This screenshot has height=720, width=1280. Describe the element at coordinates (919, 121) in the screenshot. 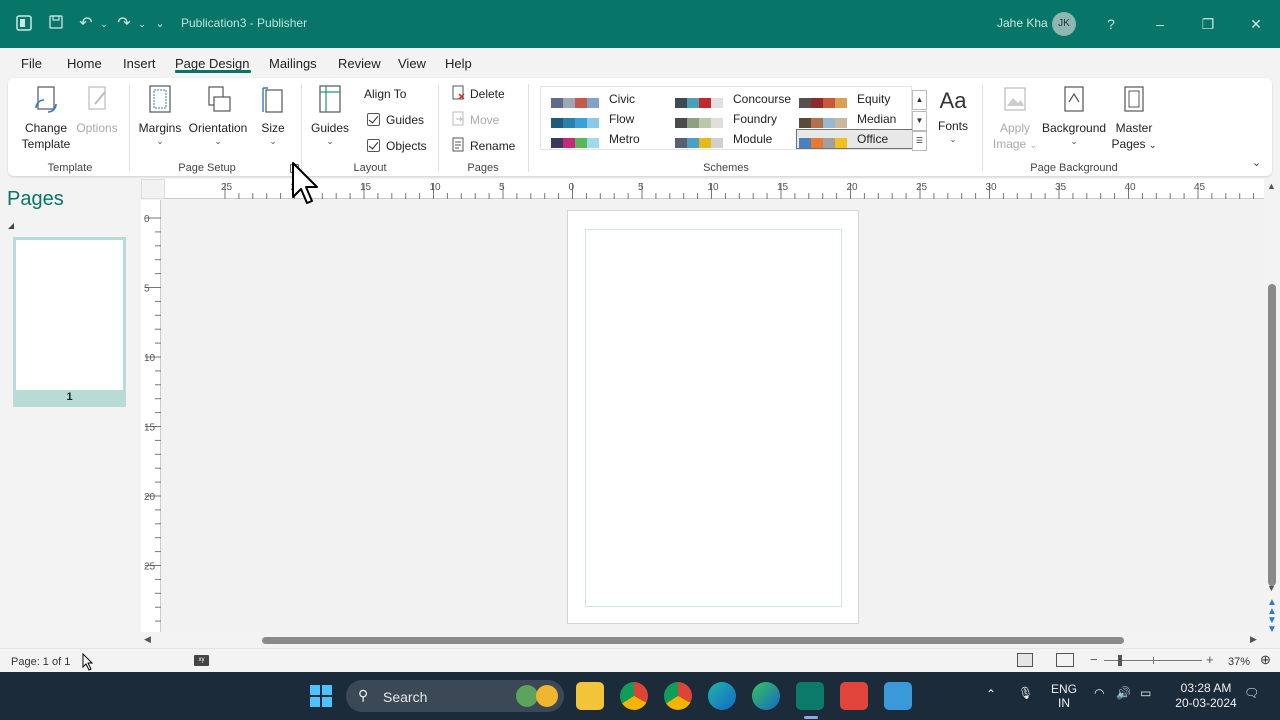

I see `gallery-scroll-down-icon: ▼` at that location.